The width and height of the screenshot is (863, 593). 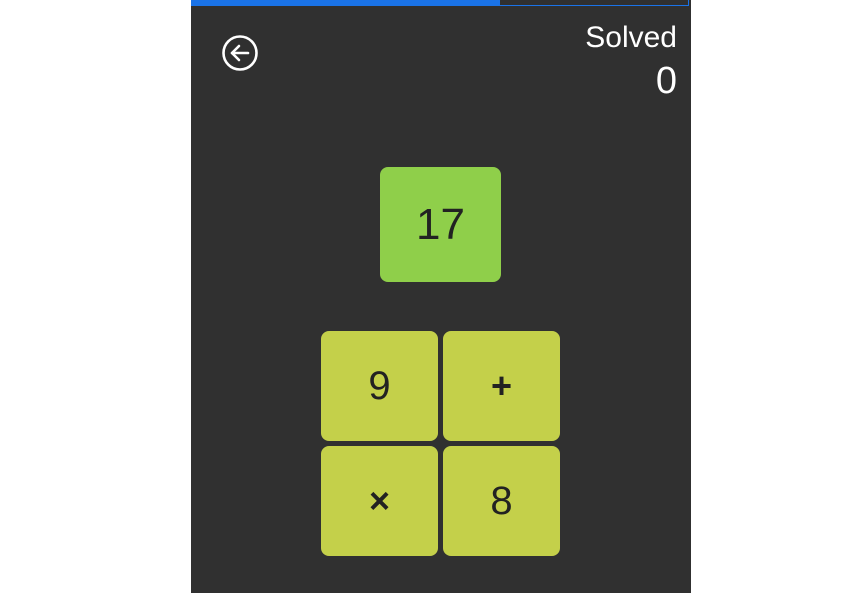 I want to click on solved-label: Solved, so click(x=631, y=37).